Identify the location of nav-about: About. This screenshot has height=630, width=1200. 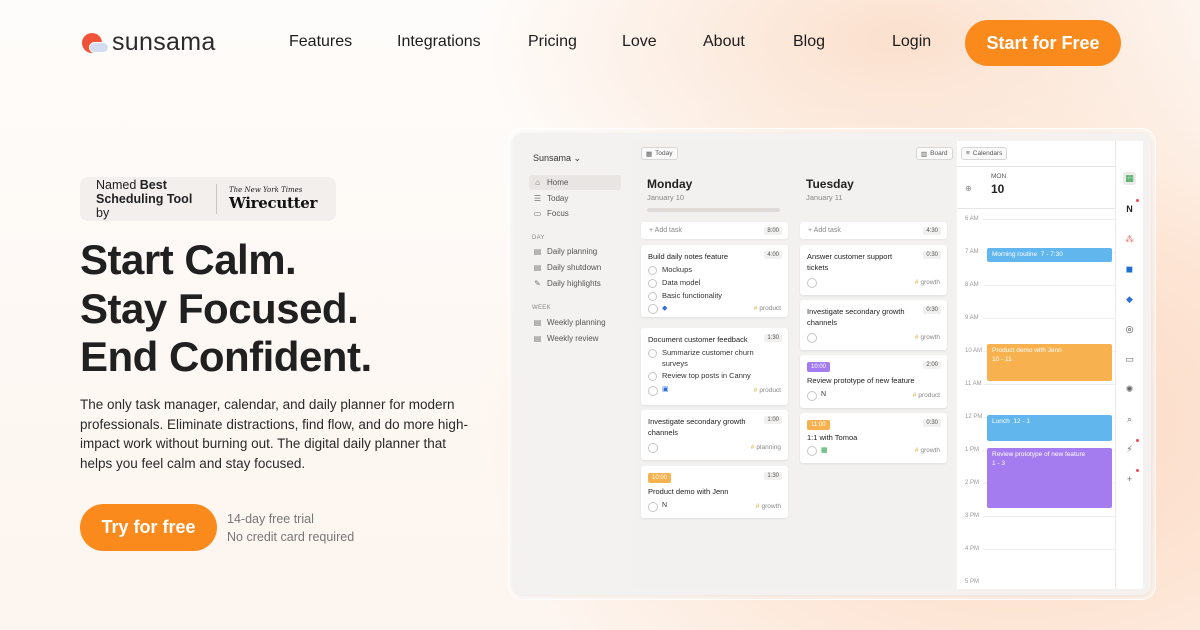
(724, 42).